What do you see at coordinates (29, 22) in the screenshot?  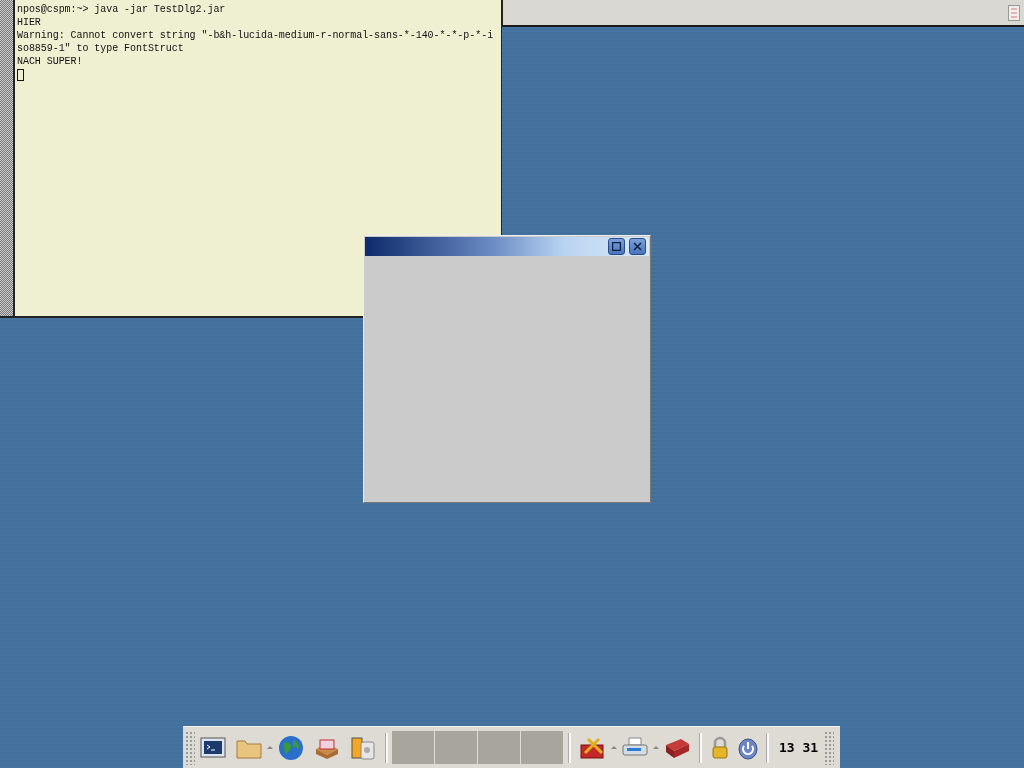 I see `terminal-line: HIER` at bounding box center [29, 22].